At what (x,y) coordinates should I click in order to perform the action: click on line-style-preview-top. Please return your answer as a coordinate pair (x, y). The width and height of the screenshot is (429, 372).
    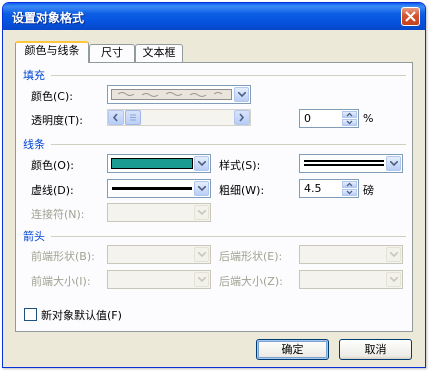
    Looking at the image, I should click on (344, 161).